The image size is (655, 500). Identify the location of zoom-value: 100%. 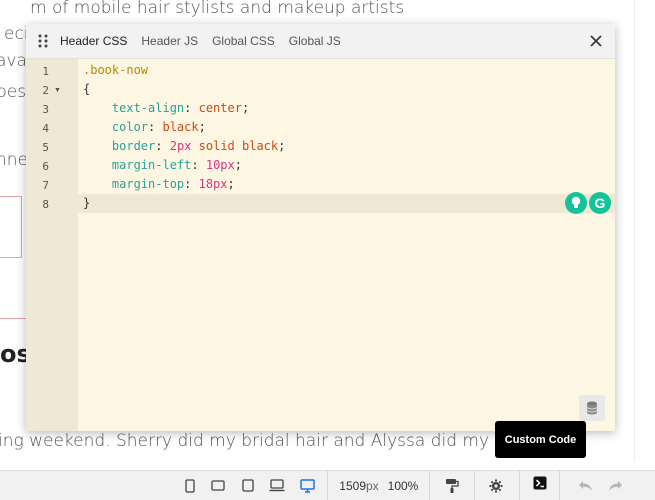
(403, 485).